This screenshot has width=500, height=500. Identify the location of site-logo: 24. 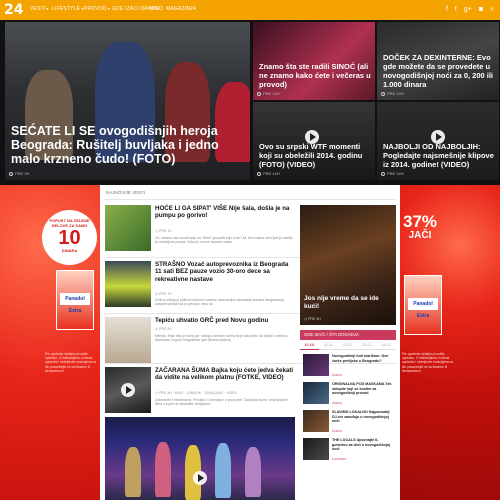
(15, 16).